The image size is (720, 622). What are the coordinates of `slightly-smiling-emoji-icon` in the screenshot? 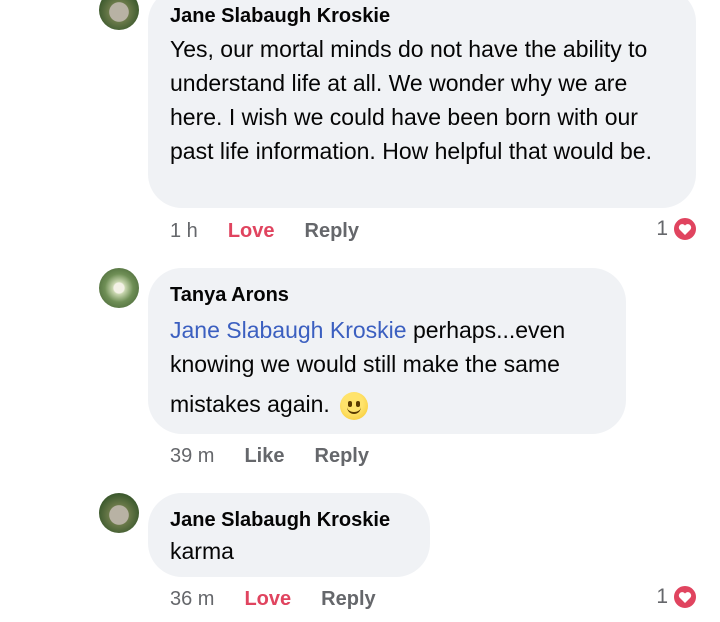 It's located at (353, 405).